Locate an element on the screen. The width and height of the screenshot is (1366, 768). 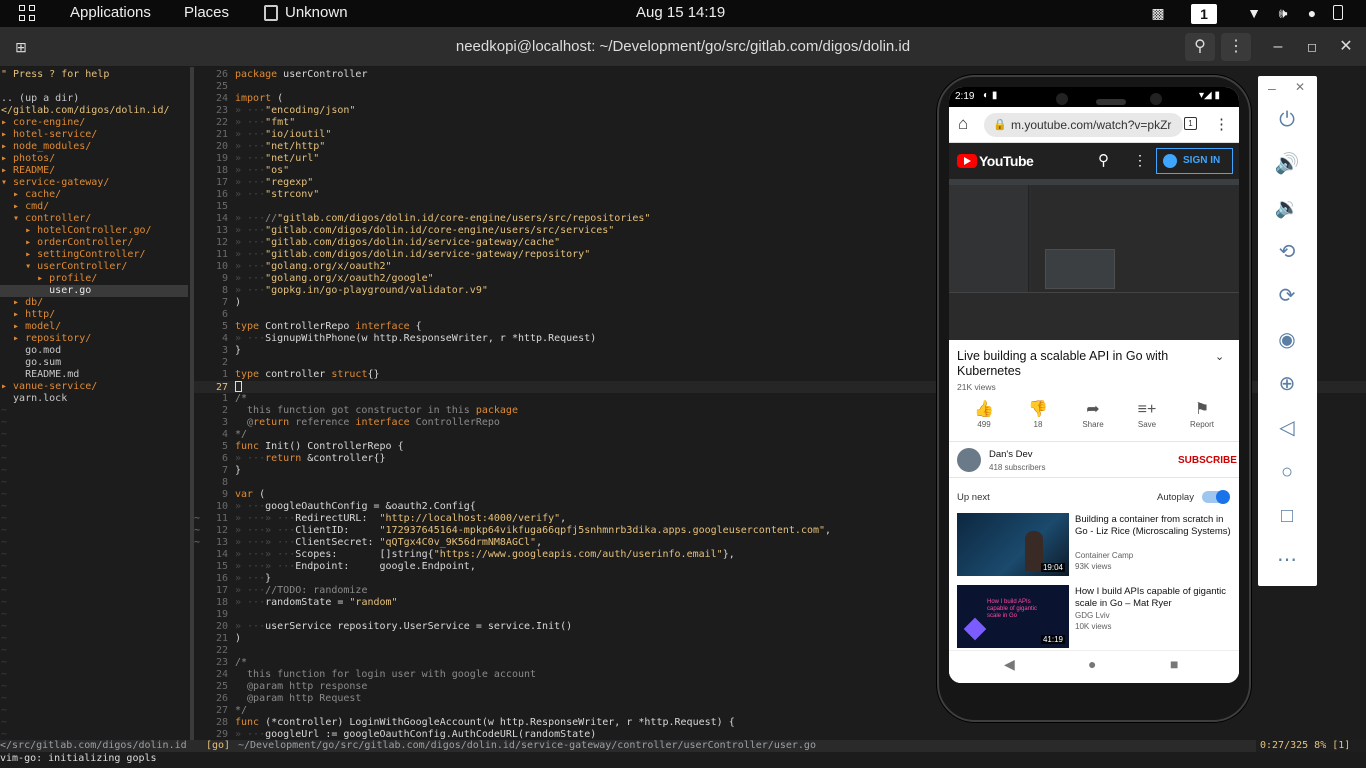
more-icon: ⋯ is located at coordinates (1287, 560).